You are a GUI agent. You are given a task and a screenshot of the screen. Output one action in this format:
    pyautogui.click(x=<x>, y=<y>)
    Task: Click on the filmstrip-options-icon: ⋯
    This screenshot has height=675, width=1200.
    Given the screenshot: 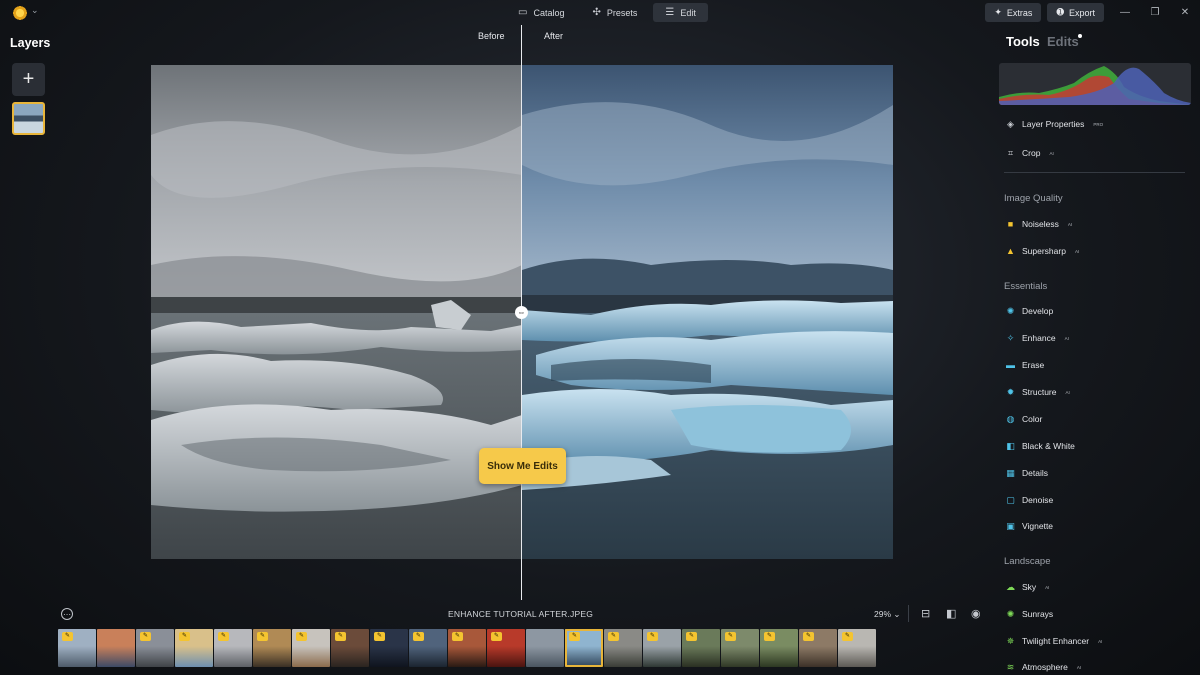 What is the action you would take?
    pyautogui.click(x=67, y=614)
    